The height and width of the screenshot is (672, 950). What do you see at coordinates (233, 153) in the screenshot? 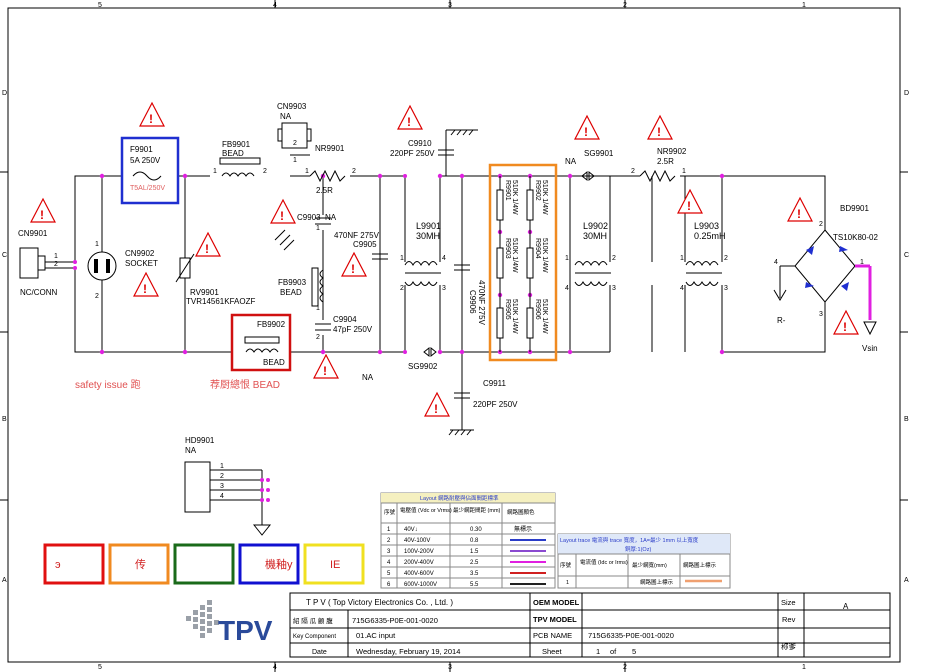
I see `fb9901-value: BEAD` at bounding box center [233, 153].